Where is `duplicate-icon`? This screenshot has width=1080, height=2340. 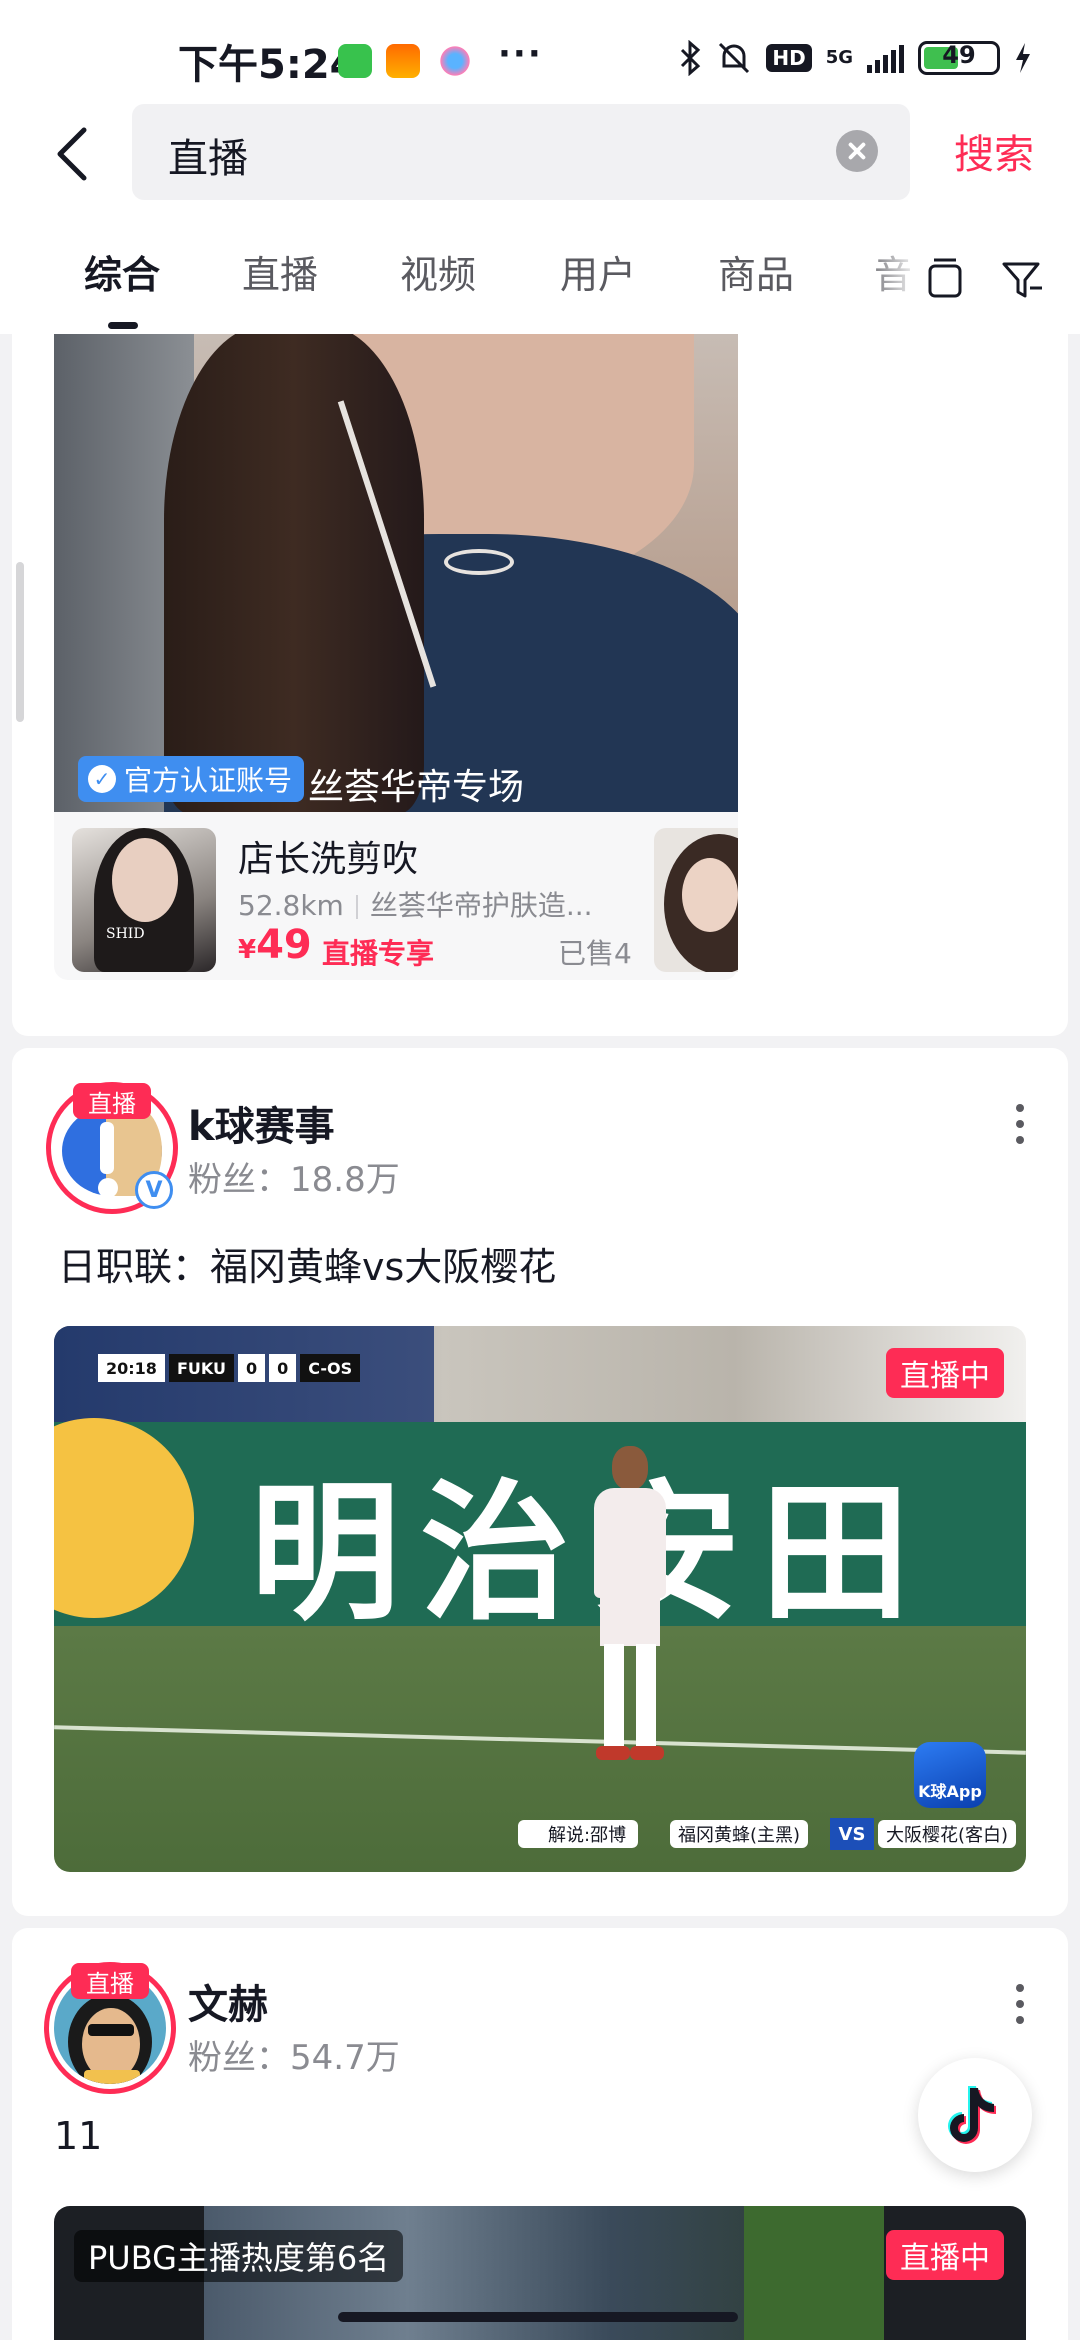
duplicate-icon is located at coordinates (945, 279).